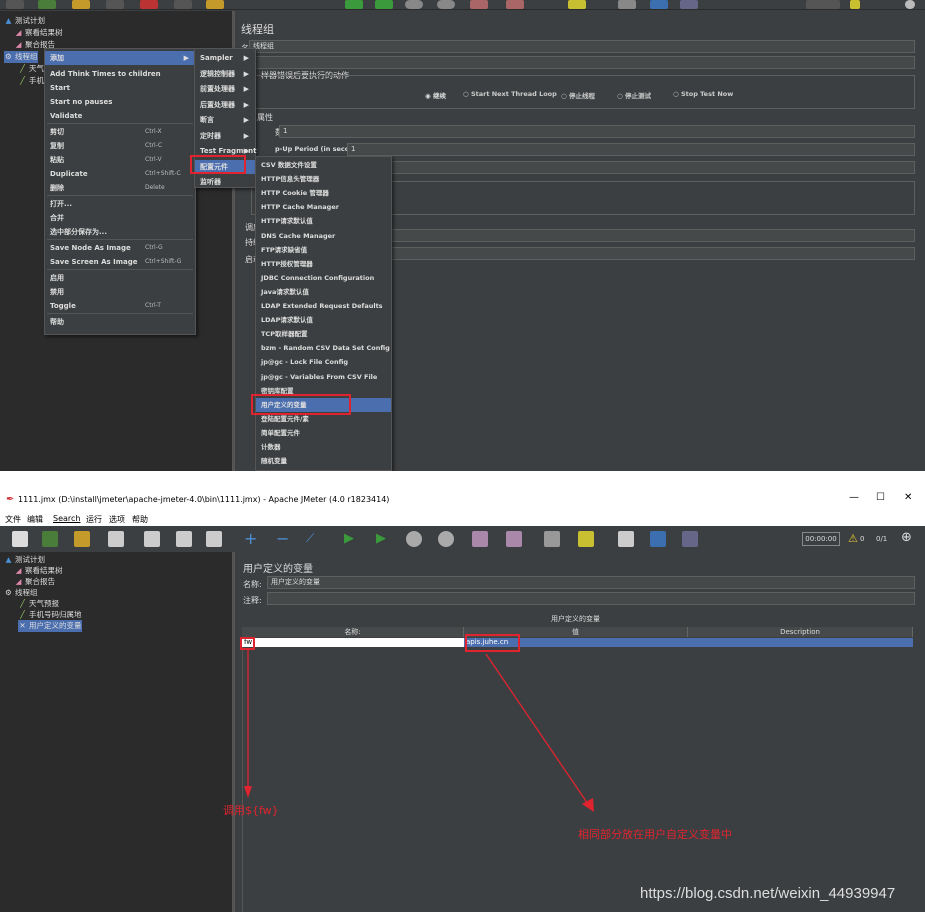  Describe the element at coordinates (582, 62) in the screenshot. I see `comment-field` at that location.